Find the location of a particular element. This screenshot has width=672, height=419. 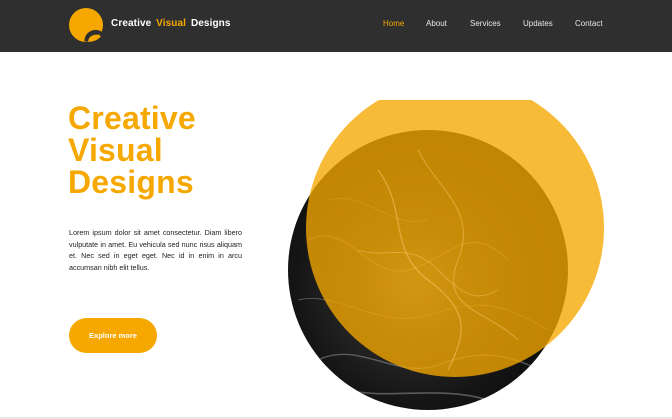

main-nav: Home About Services Updates Contact is located at coordinates (336, 26).